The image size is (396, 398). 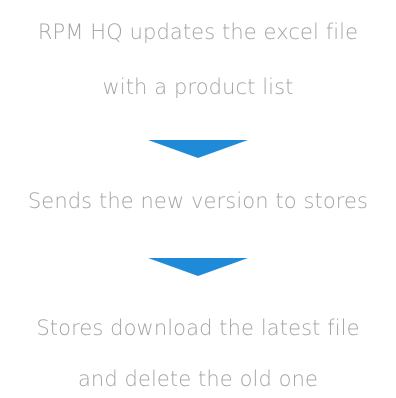 What do you see at coordinates (198, 201) in the screenshot?
I see `step-2-line-1: Sends the new version to stores` at bounding box center [198, 201].